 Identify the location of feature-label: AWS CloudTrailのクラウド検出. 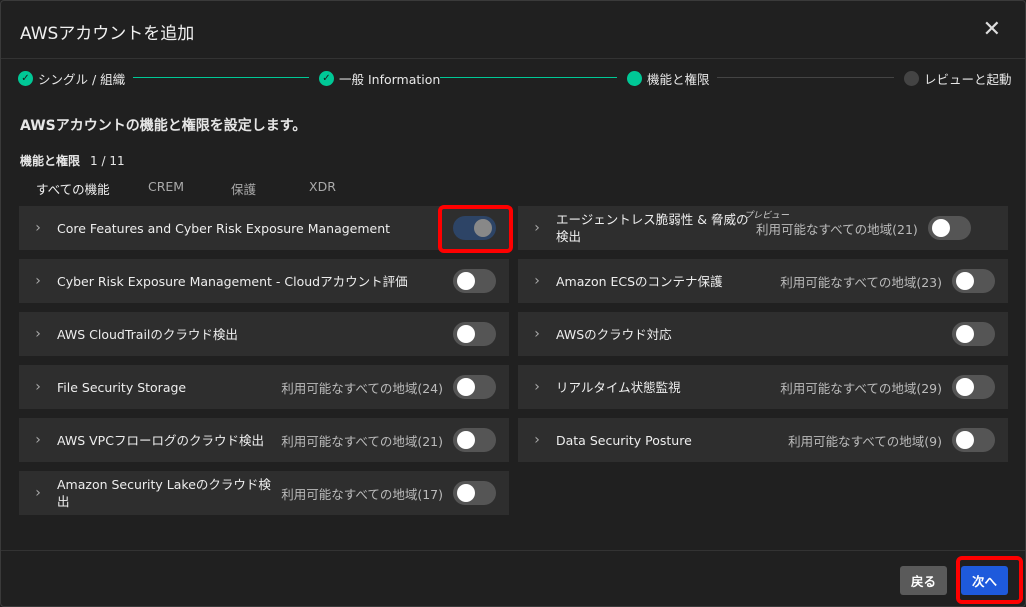
(147, 334).